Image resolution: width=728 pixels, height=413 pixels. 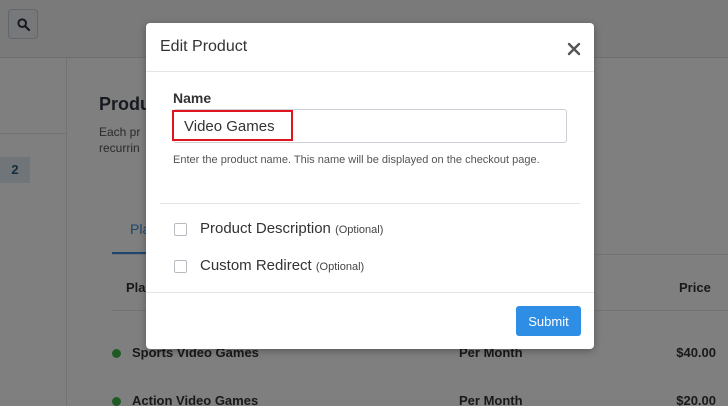 What do you see at coordinates (256, 265) in the screenshot?
I see `option-label-text: Custom Redirect` at bounding box center [256, 265].